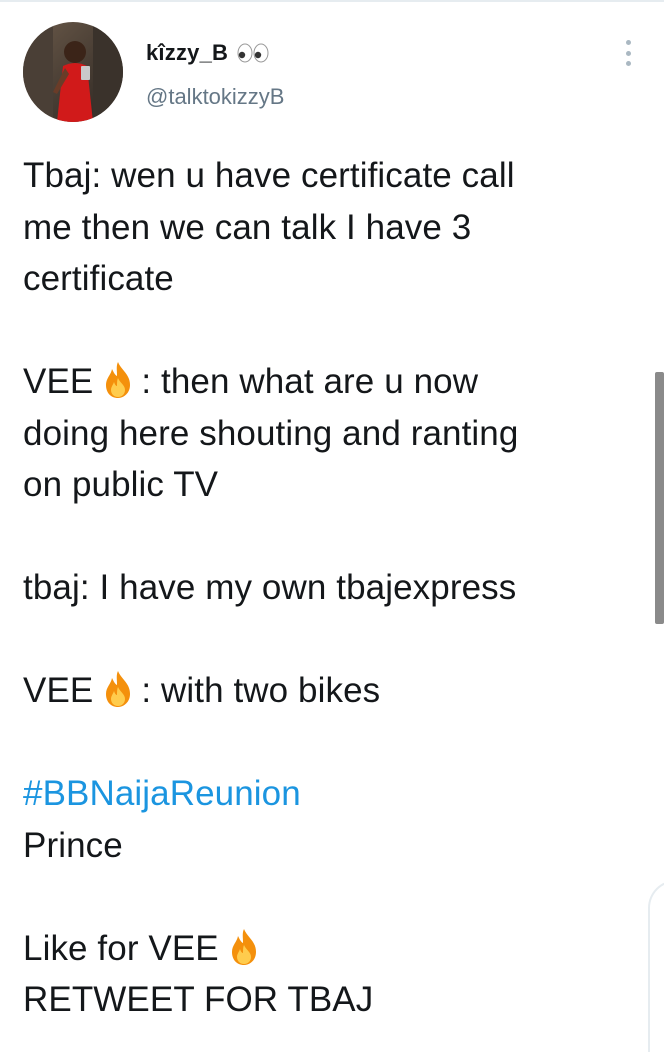 The height and width of the screenshot is (1052, 664). What do you see at coordinates (271, 433) in the screenshot?
I see `tweet-line: doing here shouting and ranting` at bounding box center [271, 433].